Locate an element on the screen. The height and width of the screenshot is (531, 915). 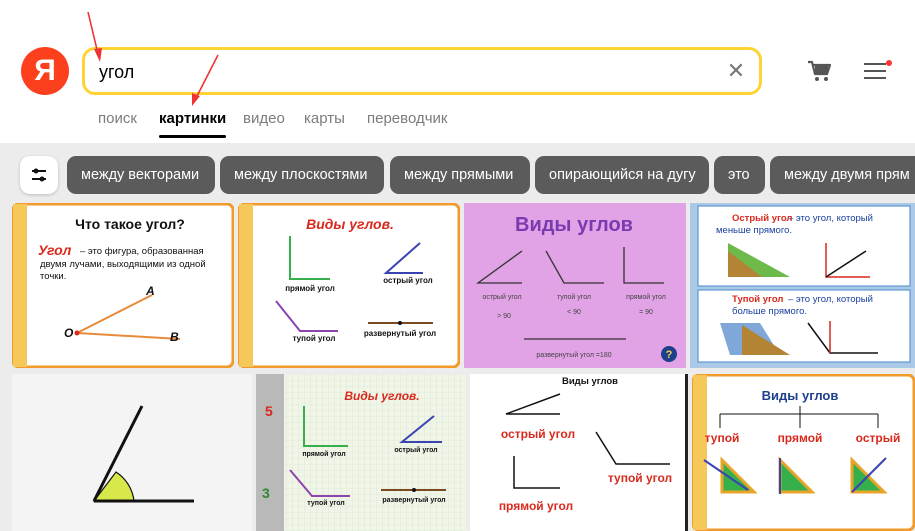
image-result-8: Виды углов тупой прямой острый is located at coordinates (803, 452).